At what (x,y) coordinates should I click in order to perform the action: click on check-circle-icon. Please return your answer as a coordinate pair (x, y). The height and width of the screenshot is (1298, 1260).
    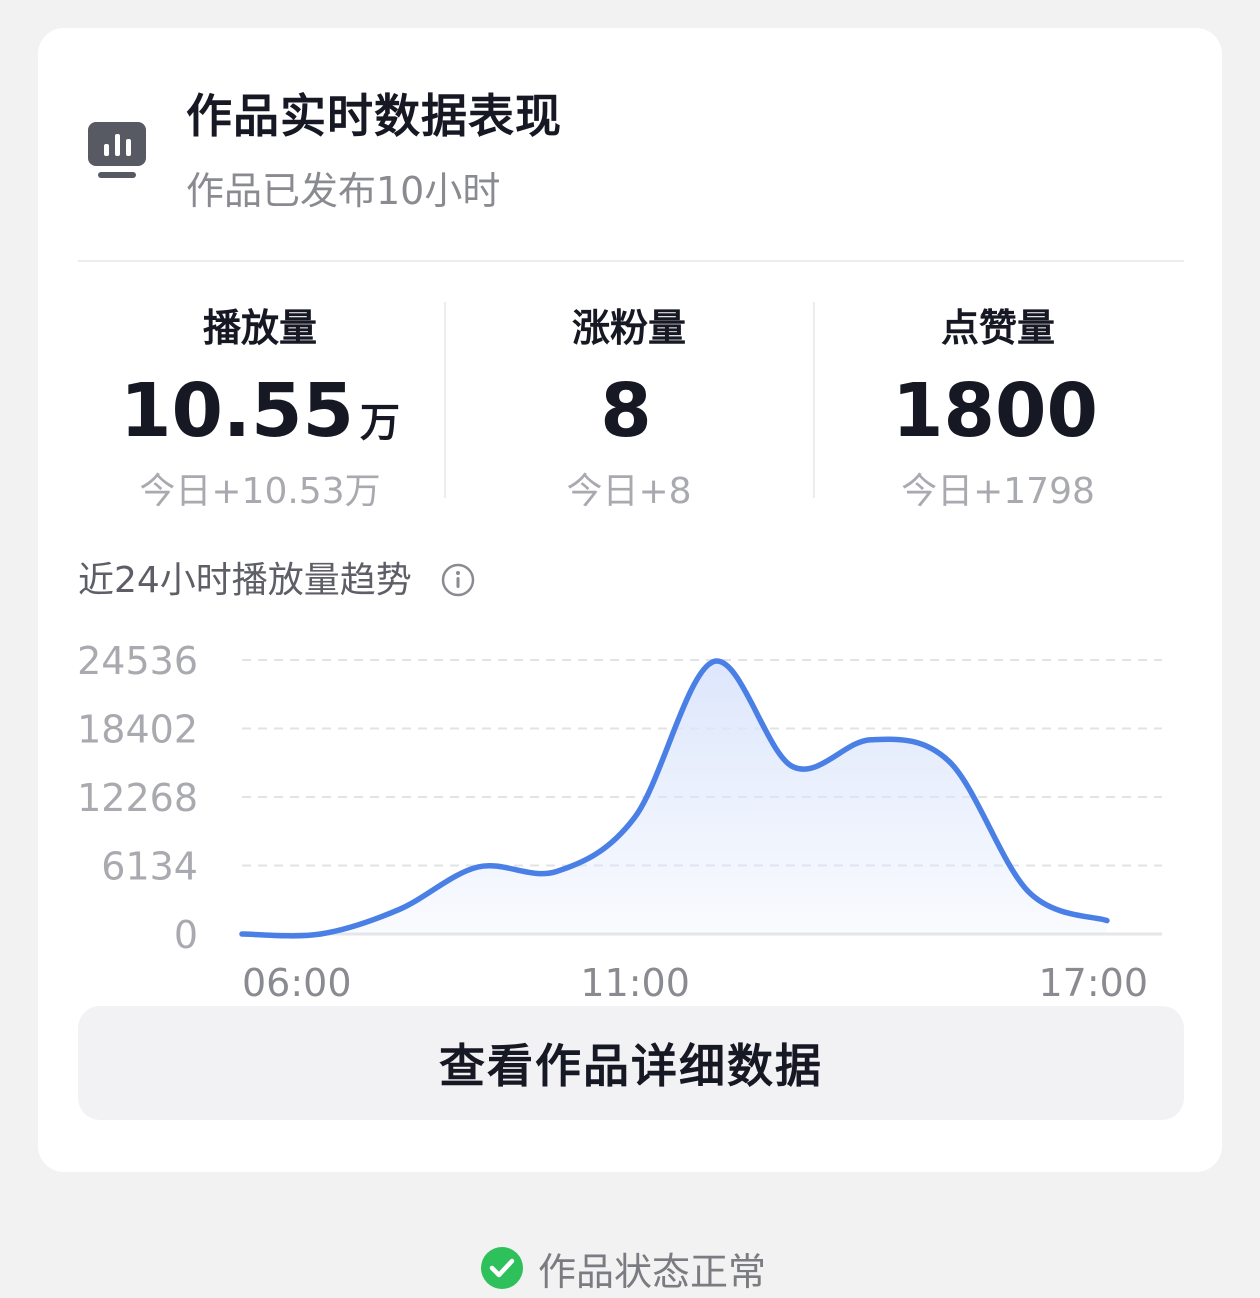
    Looking at the image, I should click on (502, 1268).